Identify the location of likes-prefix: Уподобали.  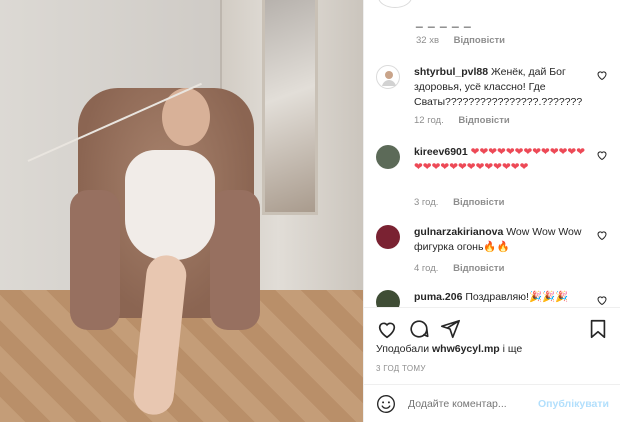
(403, 349).